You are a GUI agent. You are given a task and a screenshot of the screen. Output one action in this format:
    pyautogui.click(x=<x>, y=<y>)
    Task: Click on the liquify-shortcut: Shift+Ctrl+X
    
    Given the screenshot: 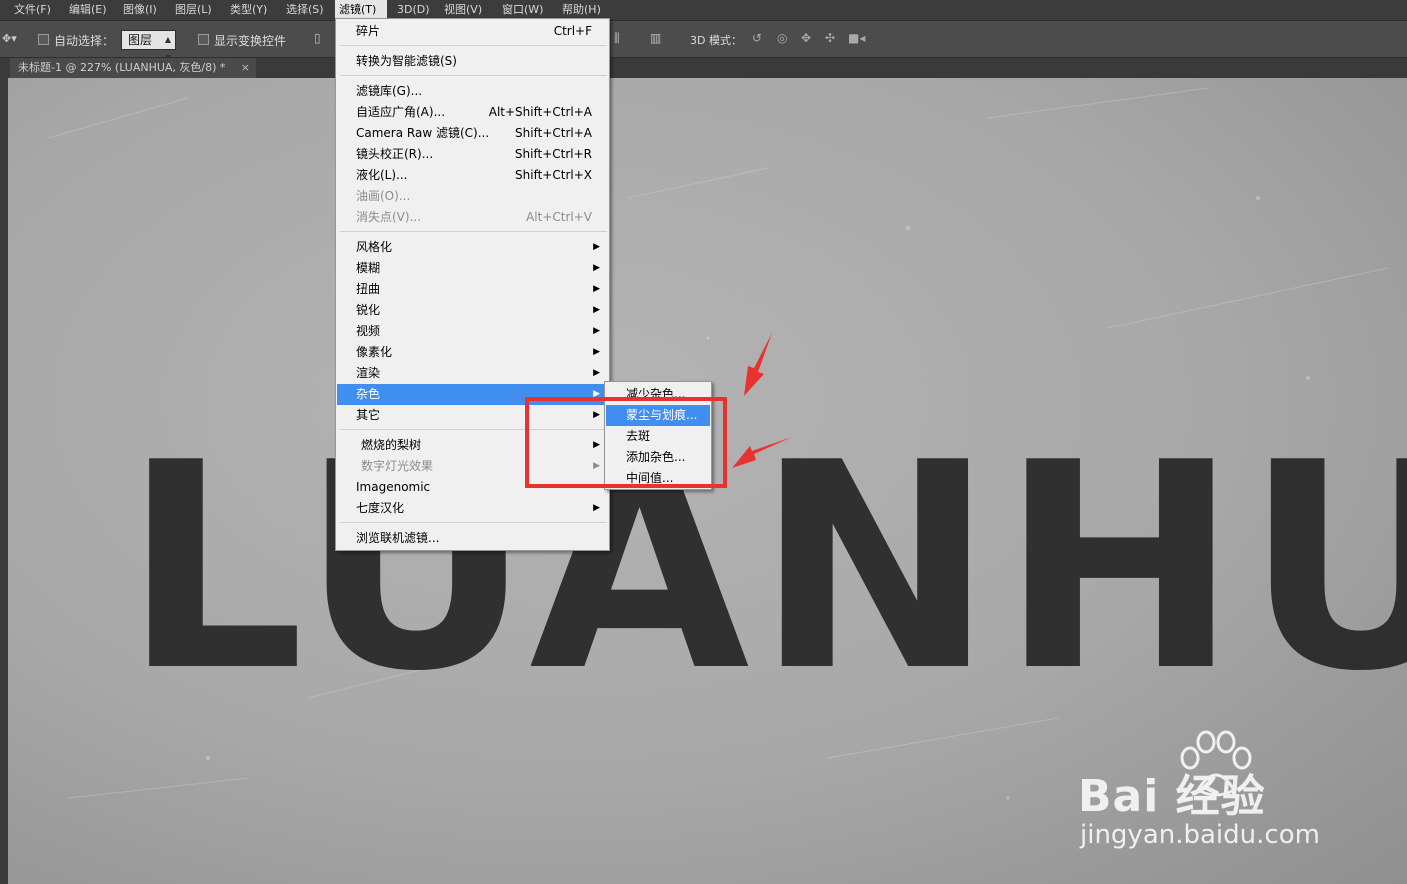 What is the action you would take?
    pyautogui.click(x=553, y=175)
    